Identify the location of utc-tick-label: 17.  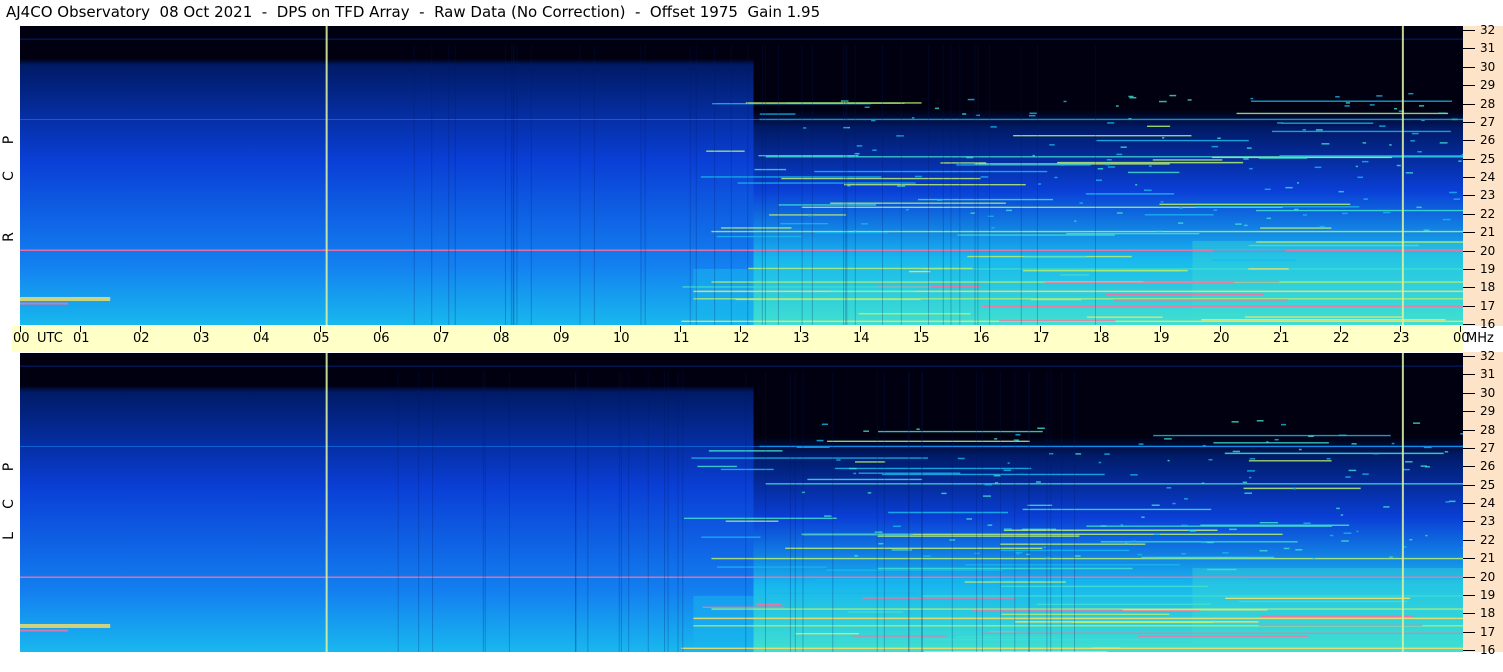
(1041, 338).